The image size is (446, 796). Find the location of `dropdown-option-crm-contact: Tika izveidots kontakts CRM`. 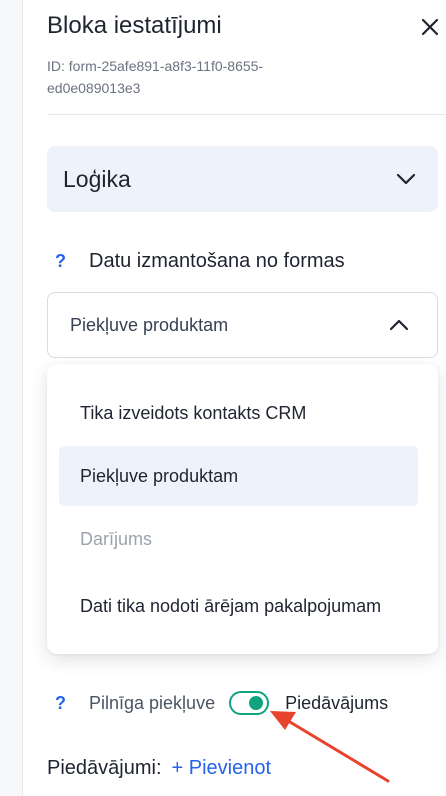

dropdown-option-crm-contact: Tika izveidots kontakts CRM is located at coordinates (238, 413).